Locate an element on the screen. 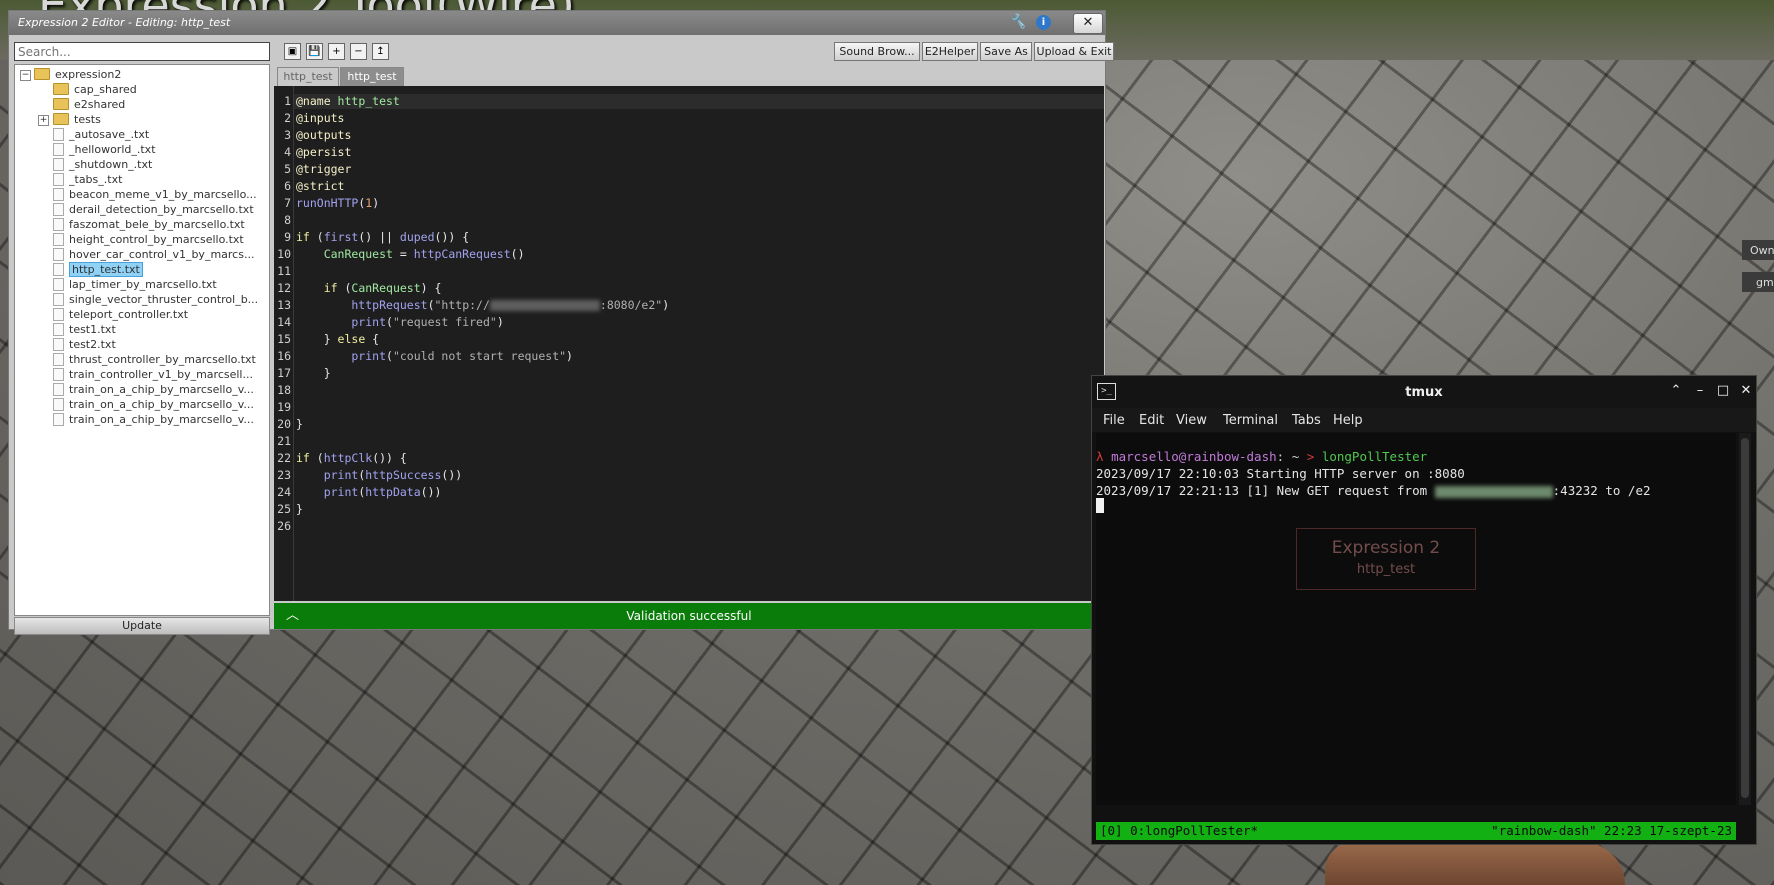 The width and height of the screenshot is (1774, 885). info-icon: i is located at coordinates (1043, 22).